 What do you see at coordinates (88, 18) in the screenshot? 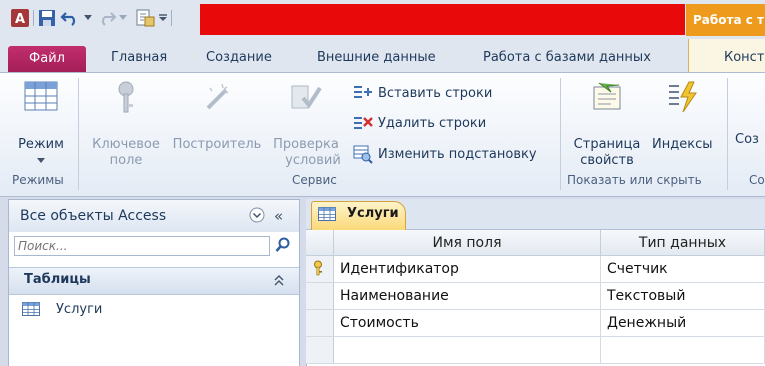
I see `undo-dropdown-icon` at bounding box center [88, 18].